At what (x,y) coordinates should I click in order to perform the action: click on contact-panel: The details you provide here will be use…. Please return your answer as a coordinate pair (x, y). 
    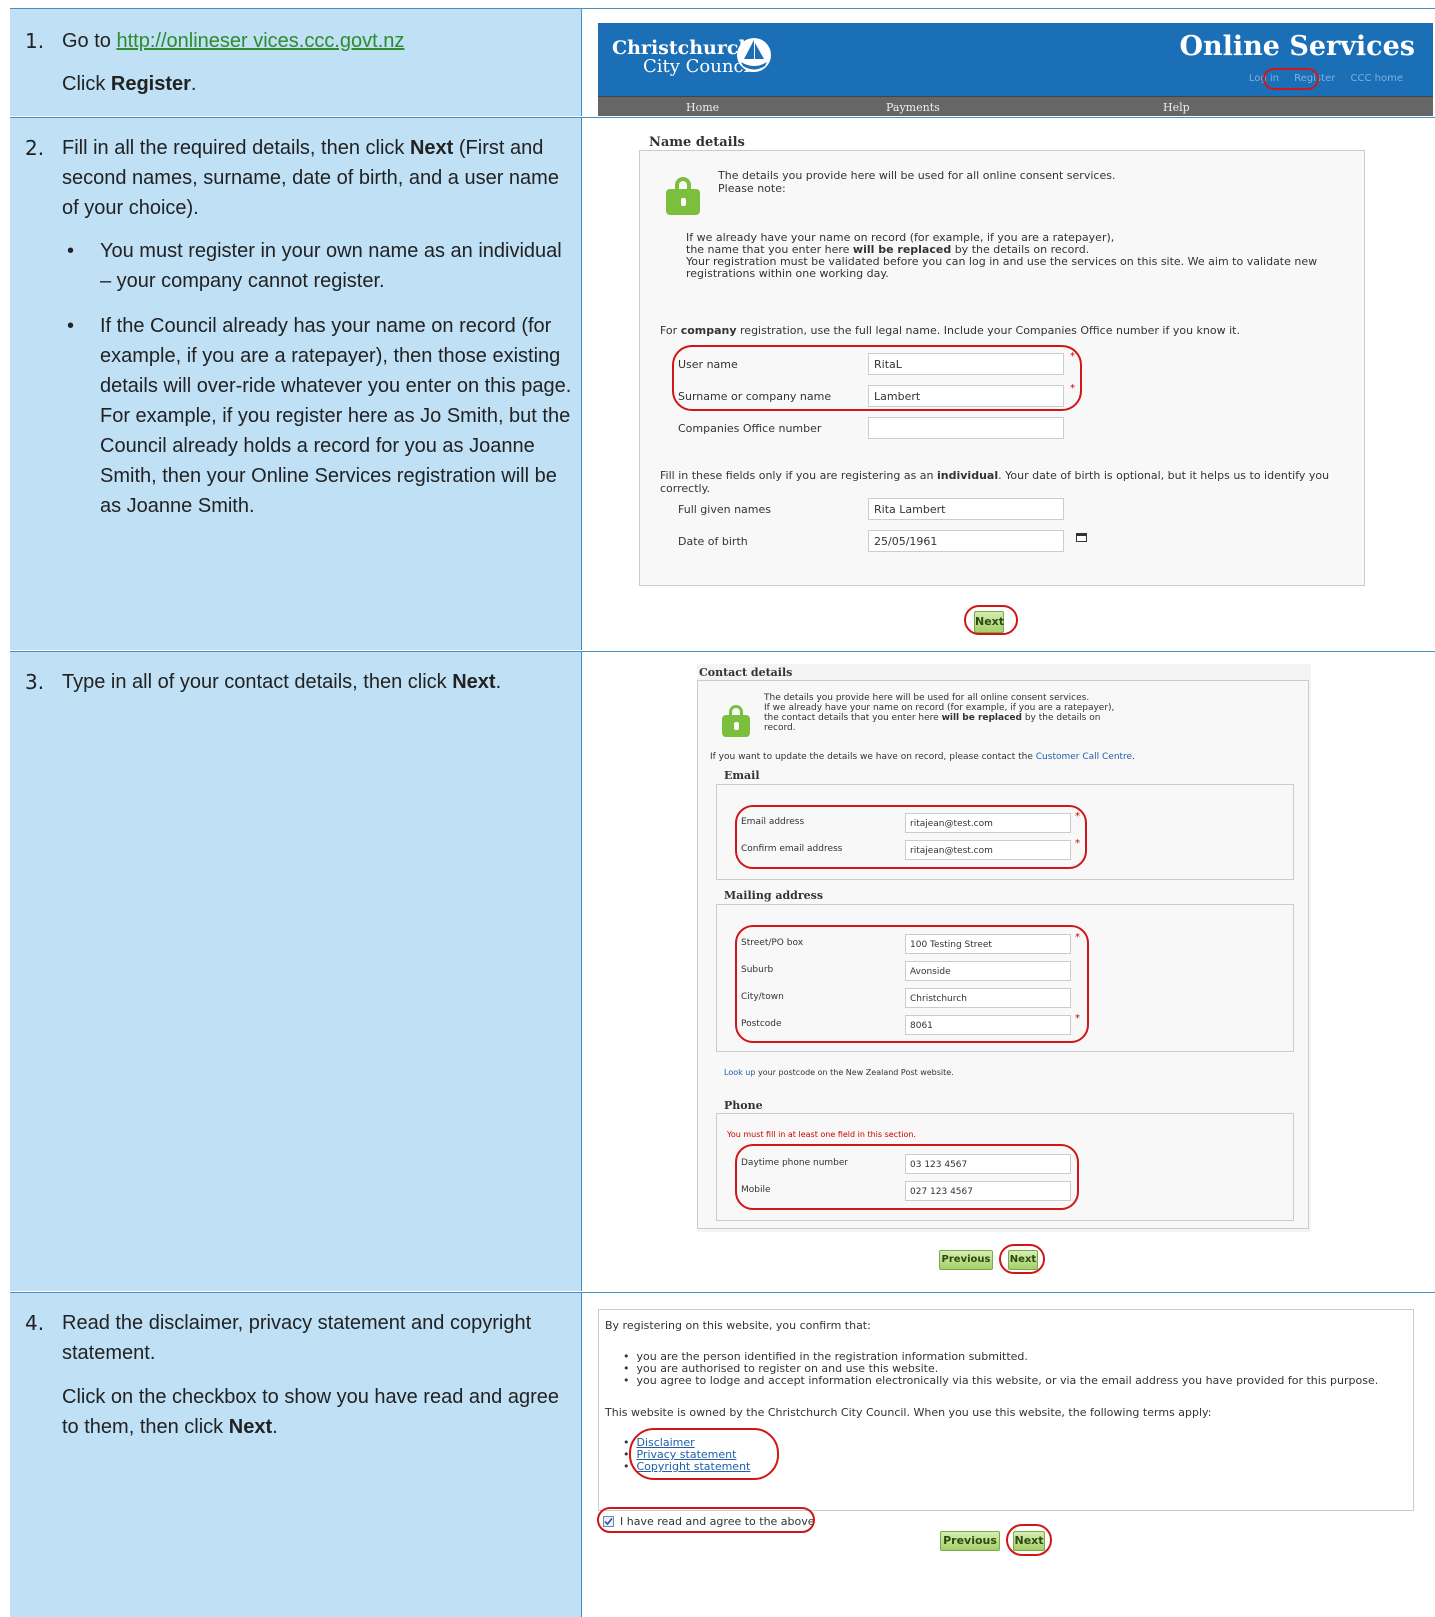
    Looking at the image, I should click on (1003, 954).